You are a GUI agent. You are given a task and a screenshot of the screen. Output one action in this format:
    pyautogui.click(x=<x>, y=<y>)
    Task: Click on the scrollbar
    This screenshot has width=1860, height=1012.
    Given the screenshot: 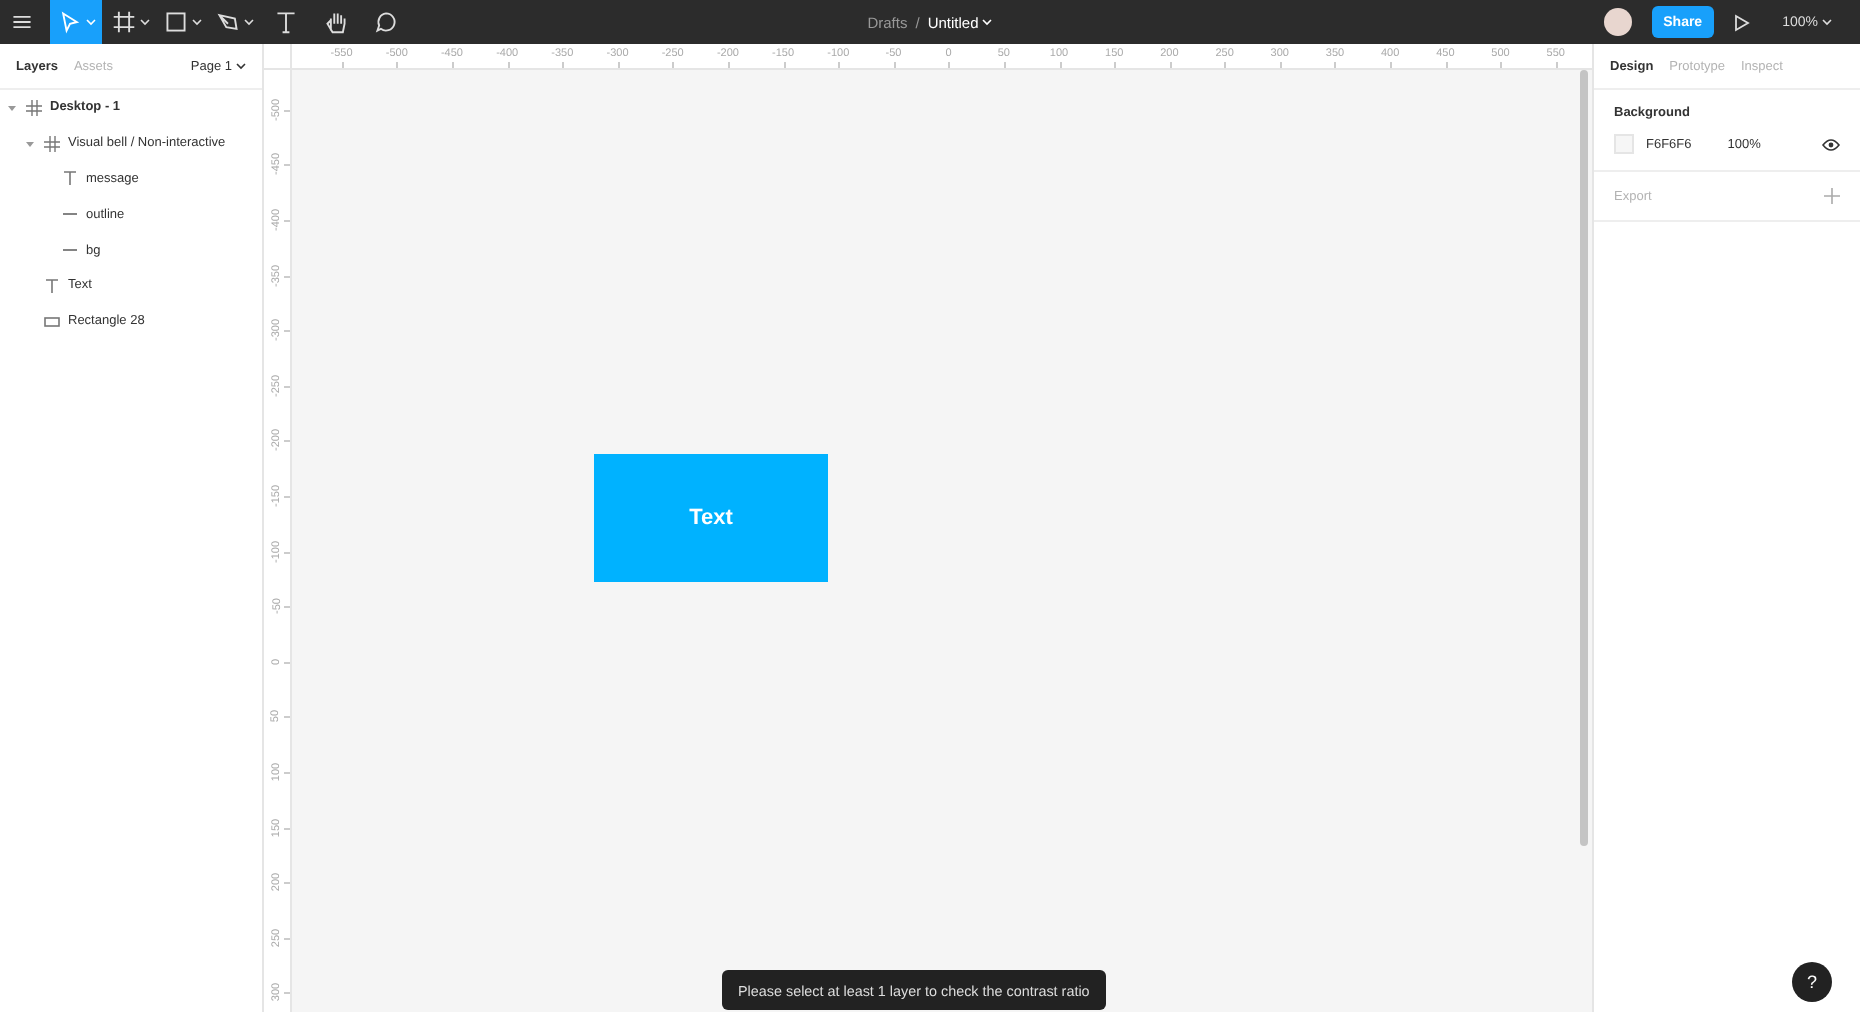 What is the action you would take?
    pyautogui.click(x=1584, y=458)
    